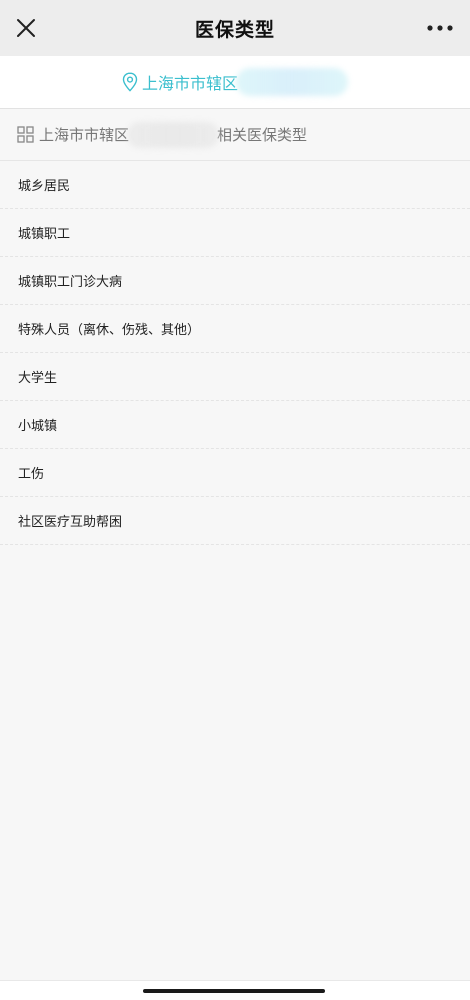 The image size is (470, 1000). Describe the element at coordinates (189, 83) in the screenshot. I see `location-text: 上海市市辖区` at that location.